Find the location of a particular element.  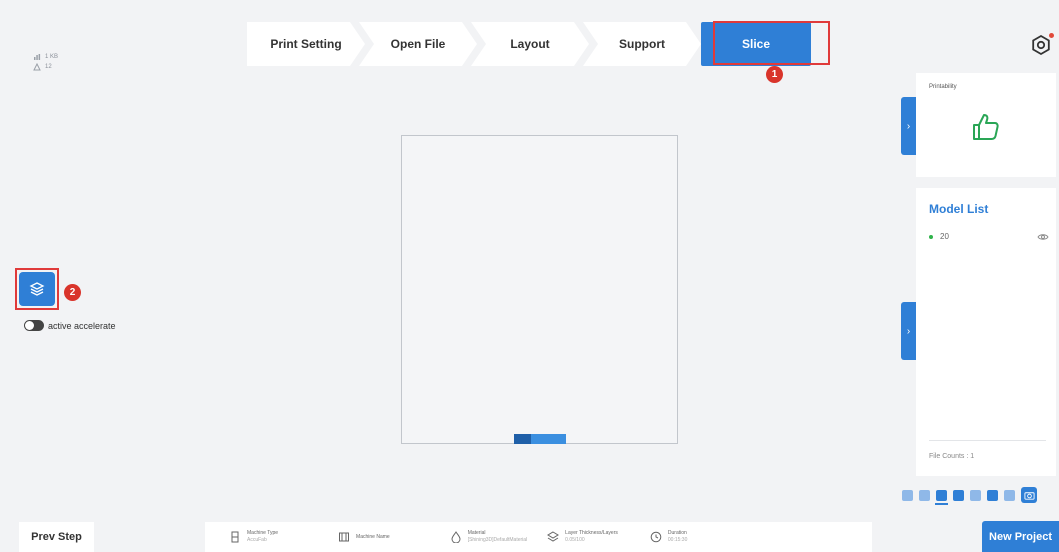

camera-icon is located at coordinates (1029, 495).